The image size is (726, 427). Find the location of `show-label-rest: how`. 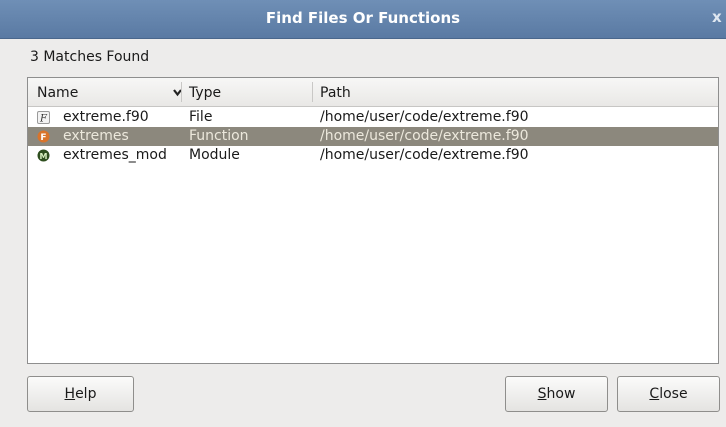

show-label-rest: how is located at coordinates (561, 394).